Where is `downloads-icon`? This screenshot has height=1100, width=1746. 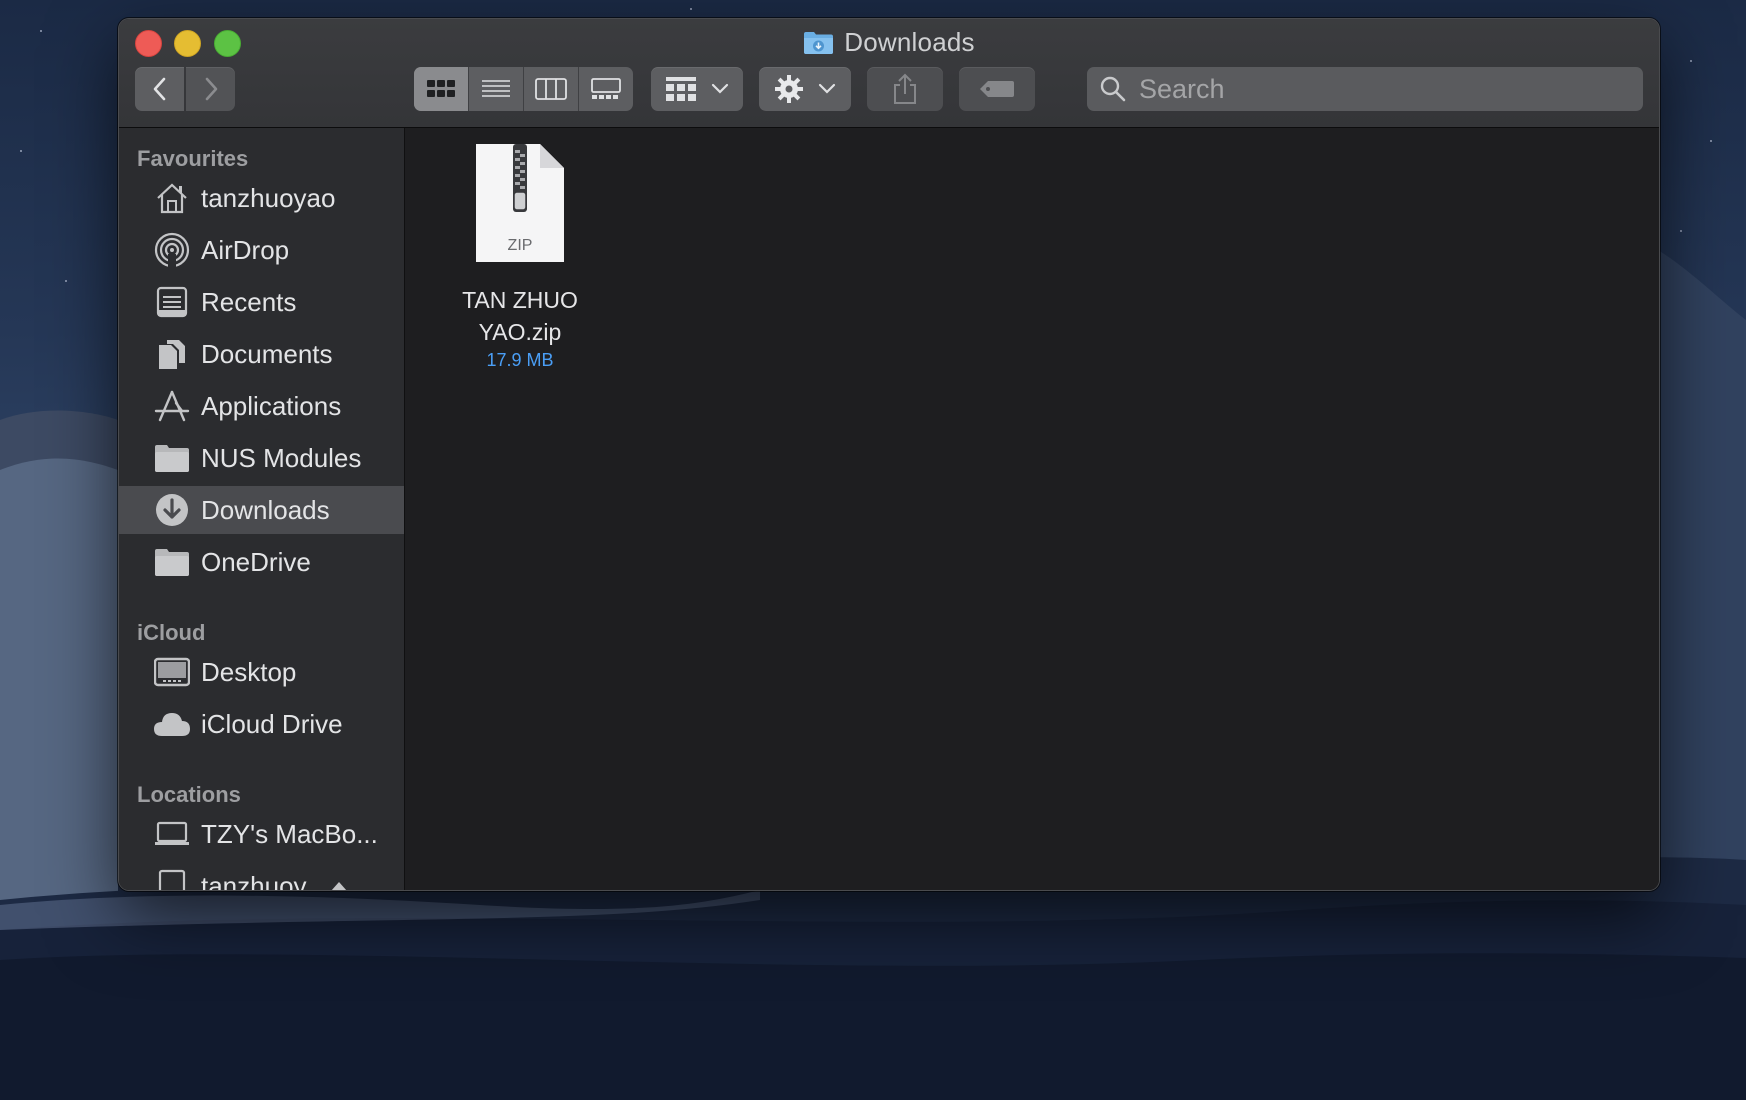 downloads-icon is located at coordinates (172, 510).